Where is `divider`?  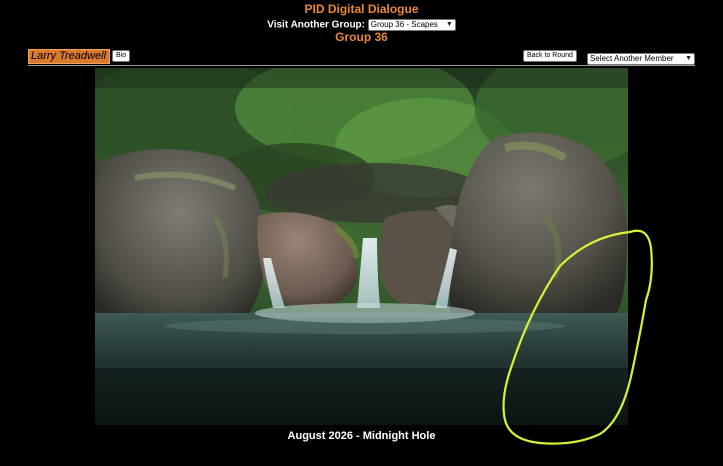
divider is located at coordinates (361, 65).